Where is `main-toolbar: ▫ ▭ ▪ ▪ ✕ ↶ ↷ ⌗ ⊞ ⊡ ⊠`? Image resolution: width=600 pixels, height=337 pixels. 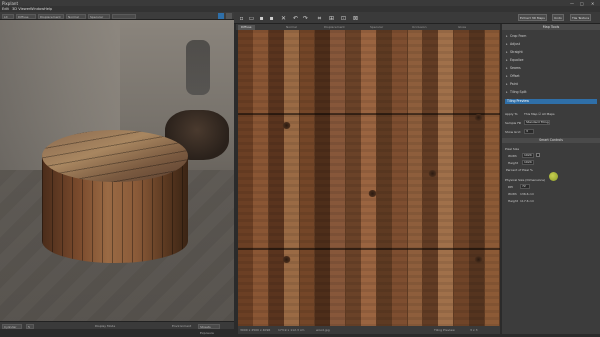 main-toolbar: ▫ ▭ ▪ ▪ ✕ ↶ ↷ ⌗ ⊞ ⊡ ⊠ is located at coordinates (368, 18).